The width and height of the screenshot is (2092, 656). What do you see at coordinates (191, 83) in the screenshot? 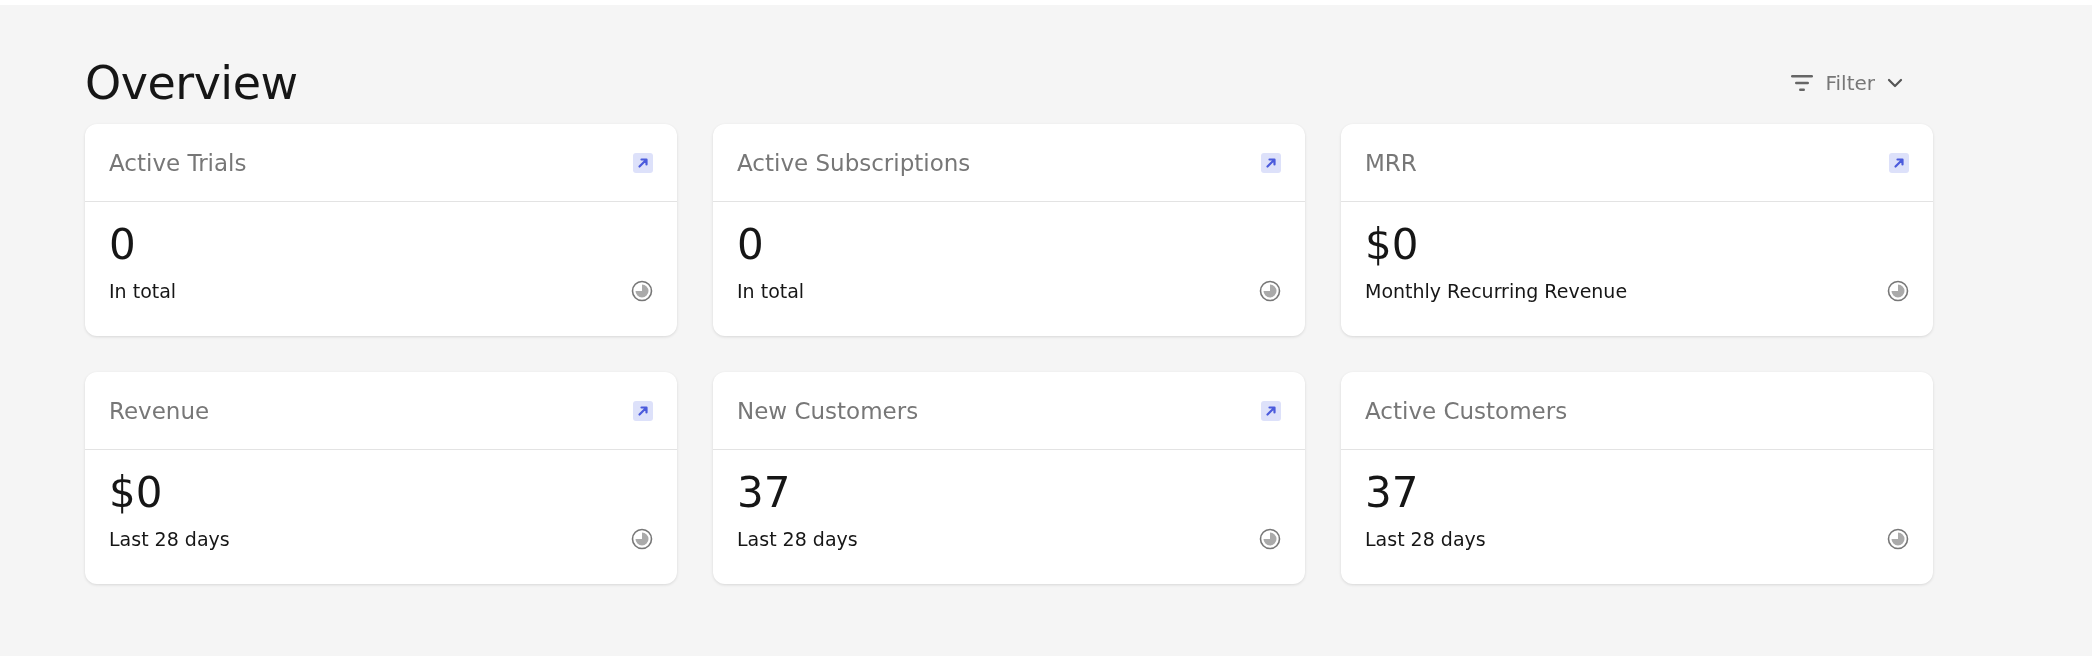
I see `page-title: Overview` at bounding box center [191, 83].